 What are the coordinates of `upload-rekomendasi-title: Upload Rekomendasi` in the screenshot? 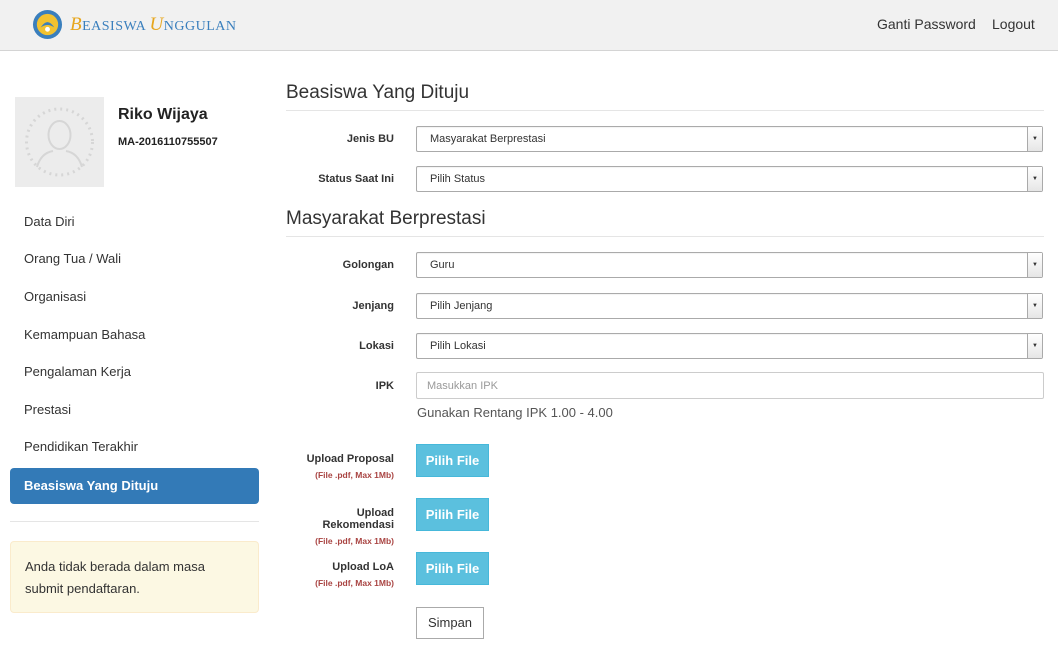 It's located at (358, 519).